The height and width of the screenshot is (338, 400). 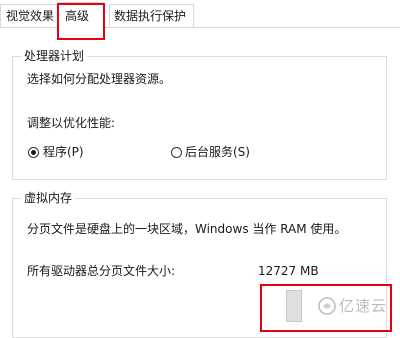 I want to click on radio-background-services-label: 后台服务(S), so click(x=217, y=152).